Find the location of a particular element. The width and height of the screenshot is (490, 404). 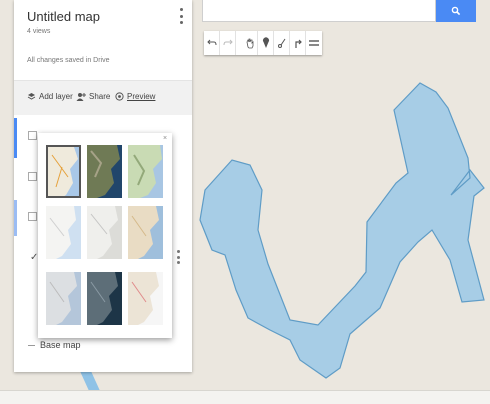

map-thumbnail is located at coordinates (63, 171).